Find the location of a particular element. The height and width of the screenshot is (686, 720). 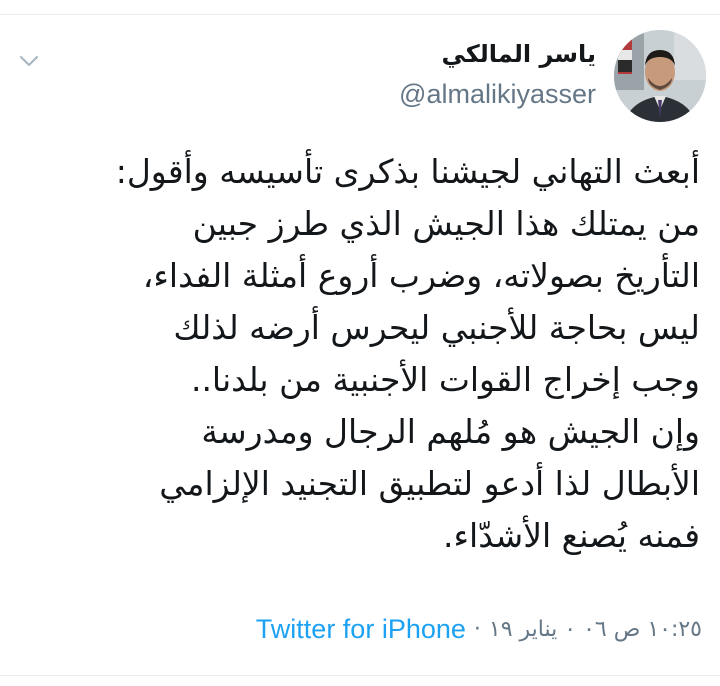

tweet-line: وجب إخراج القوات الأجنبية من بلدنا.. is located at coordinates (445, 379).